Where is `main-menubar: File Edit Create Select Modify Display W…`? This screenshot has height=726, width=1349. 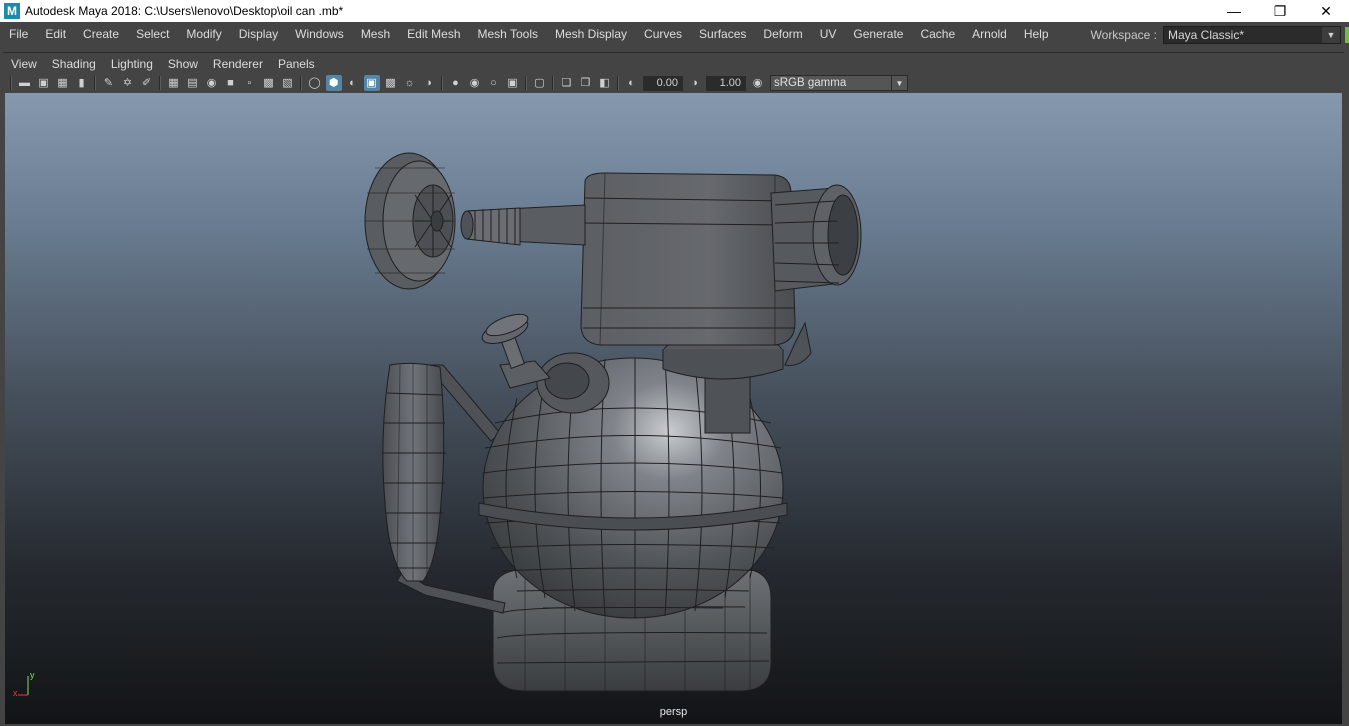 main-menubar: File Edit Create Select Modify Display W… is located at coordinates (674, 34).